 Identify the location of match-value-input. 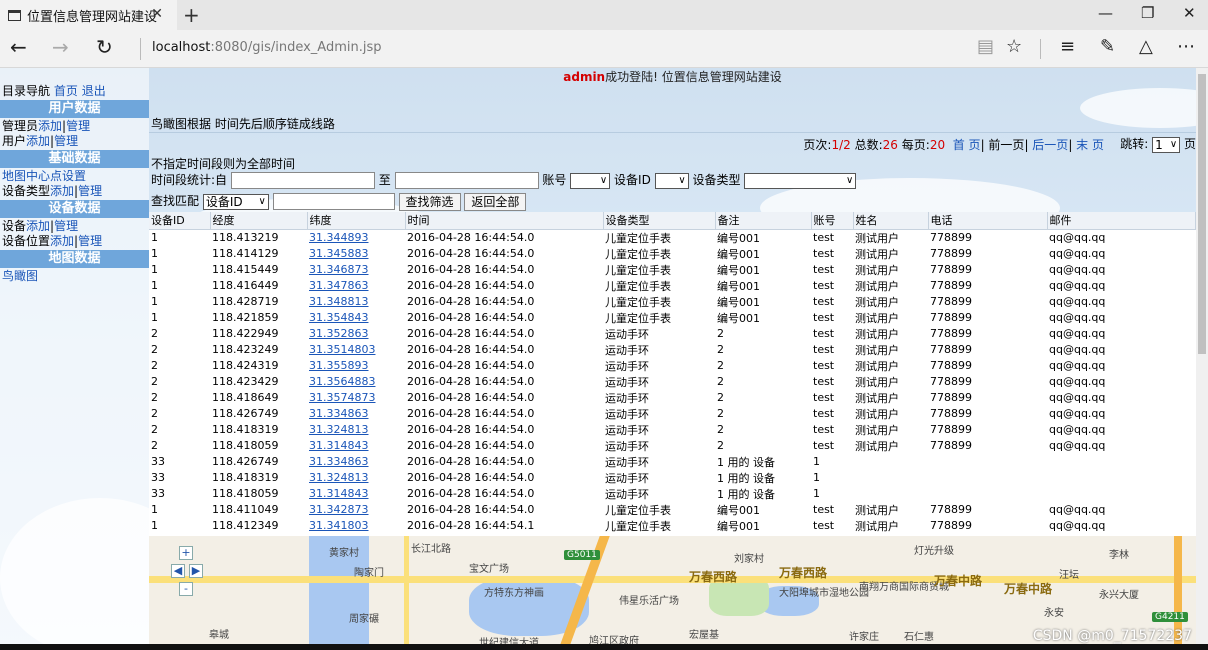
(333, 201).